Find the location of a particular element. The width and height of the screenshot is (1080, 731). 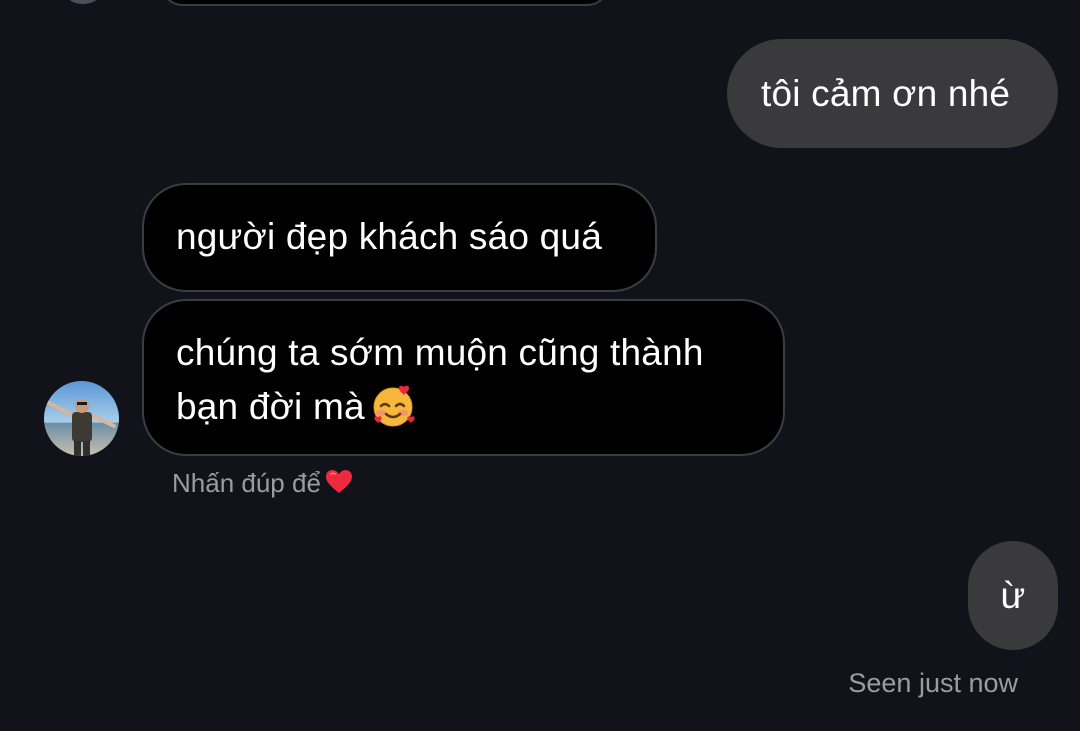

sent-message-bubble: tôi cảm ơn nhé is located at coordinates (892, 93).